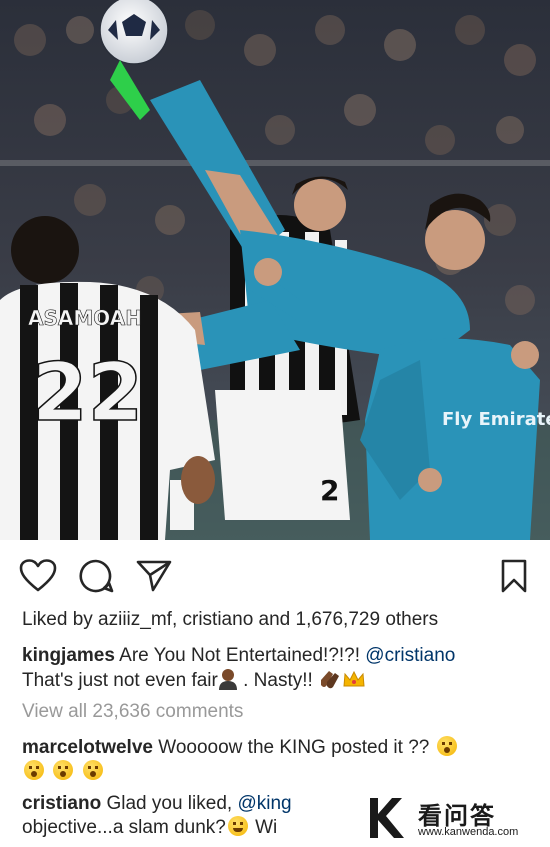  Describe the element at coordinates (120, 680) in the screenshot. I see `caption-line2: That's just not even fair` at that location.